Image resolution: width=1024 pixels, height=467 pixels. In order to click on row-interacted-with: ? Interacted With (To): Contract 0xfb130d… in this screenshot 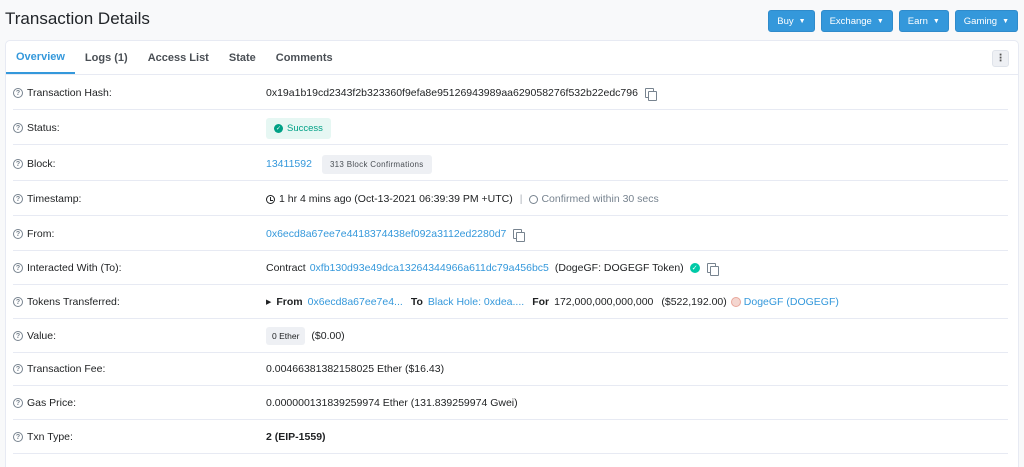, I will do `click(510, 268)`.